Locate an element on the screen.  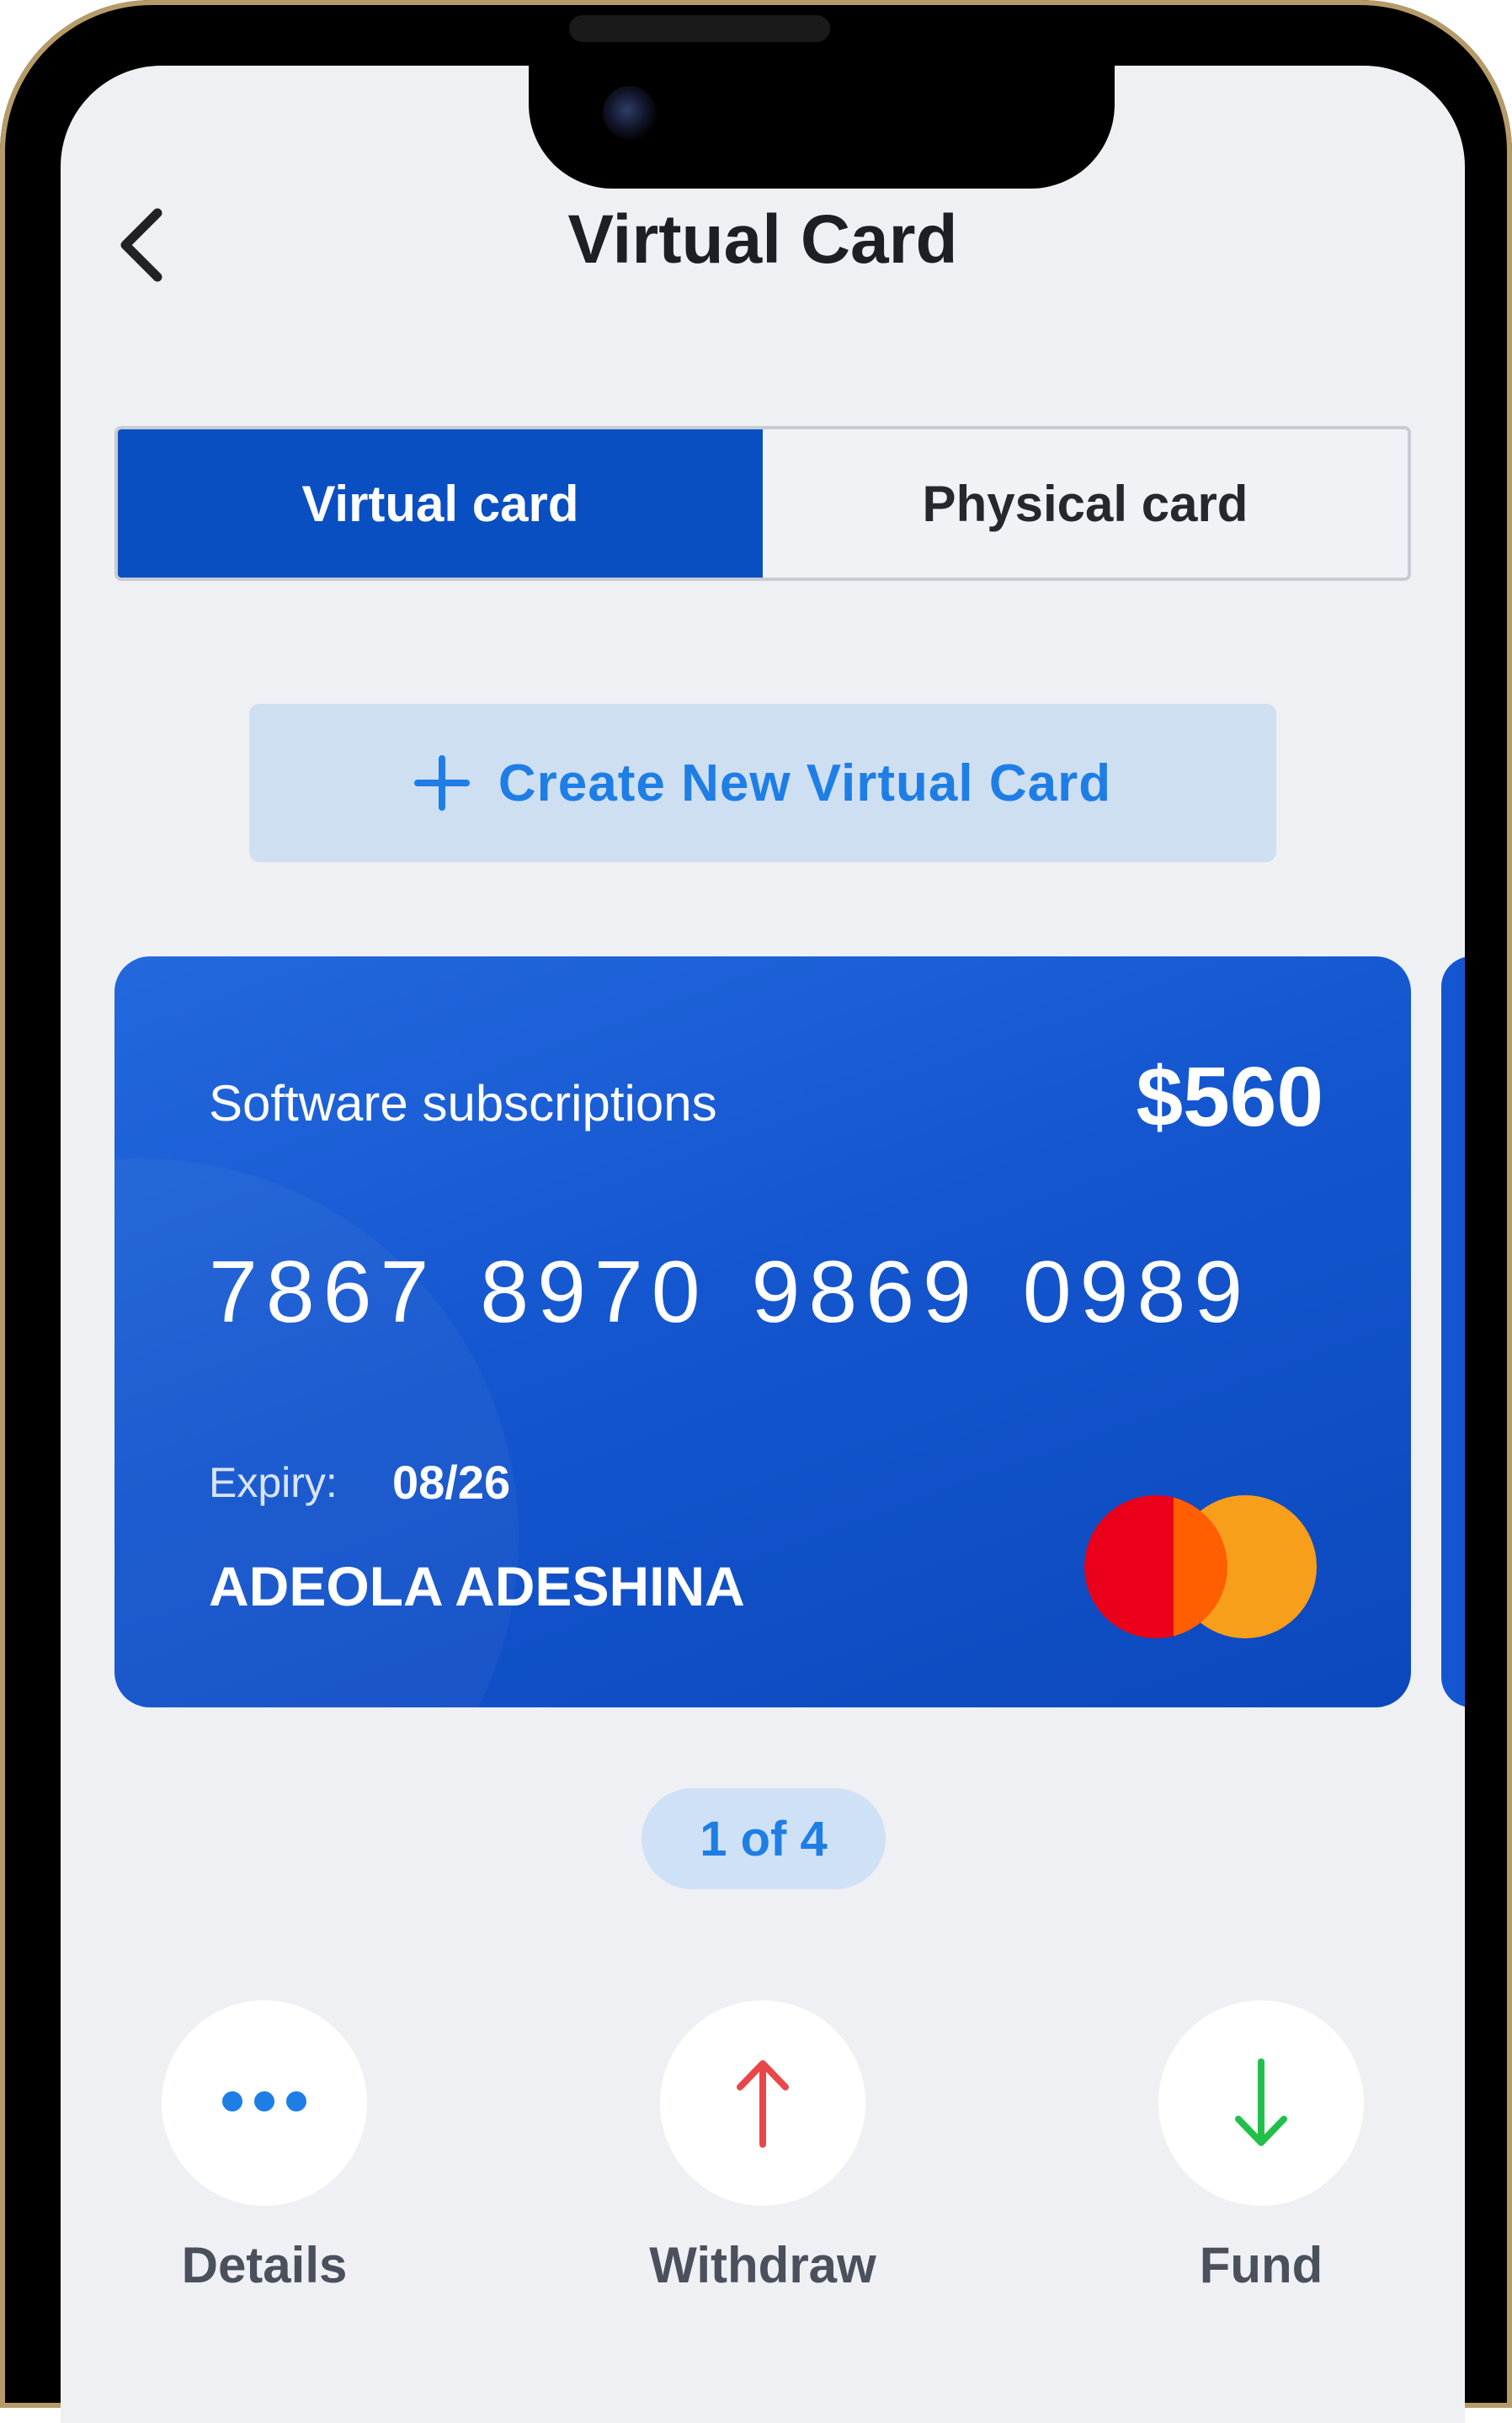
more-dots-icon is located at coordinates (264, 2103).